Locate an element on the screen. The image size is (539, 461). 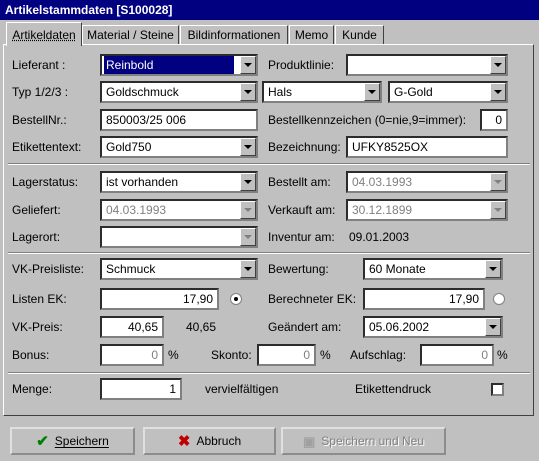
bezeichnung-label: Bezeichnung: is located at coordinates (304, 147).